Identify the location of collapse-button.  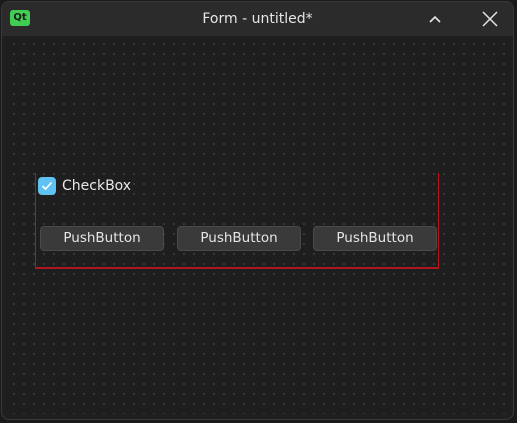
(435, 19).